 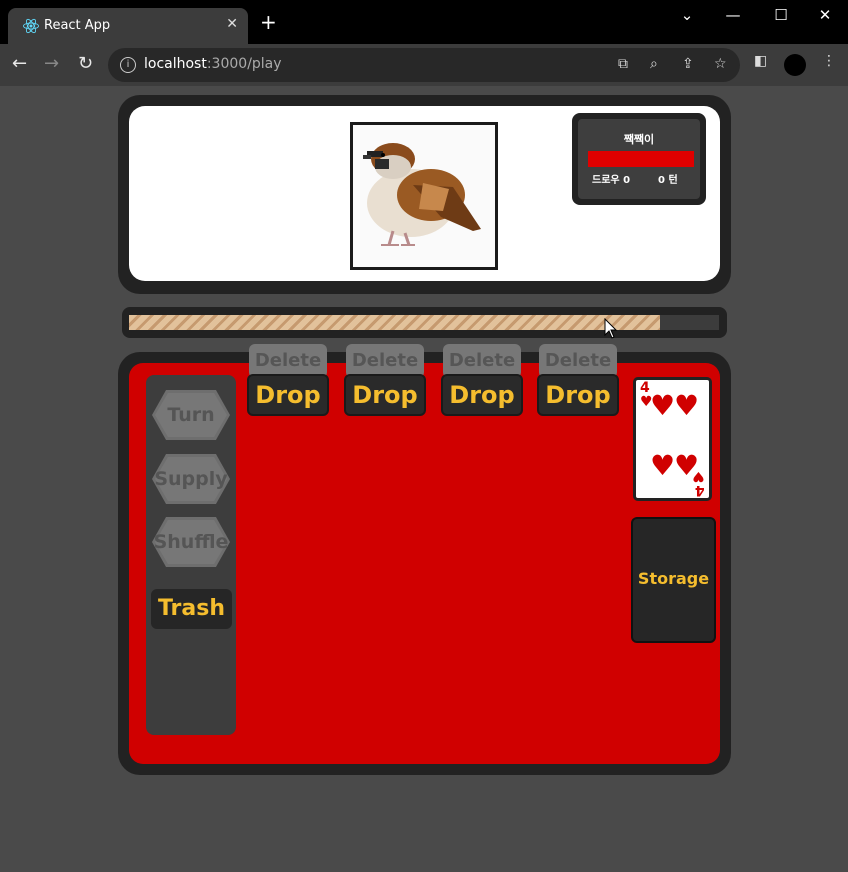 I want to click on enemy-hp-bar, so click(x=641, y=159).